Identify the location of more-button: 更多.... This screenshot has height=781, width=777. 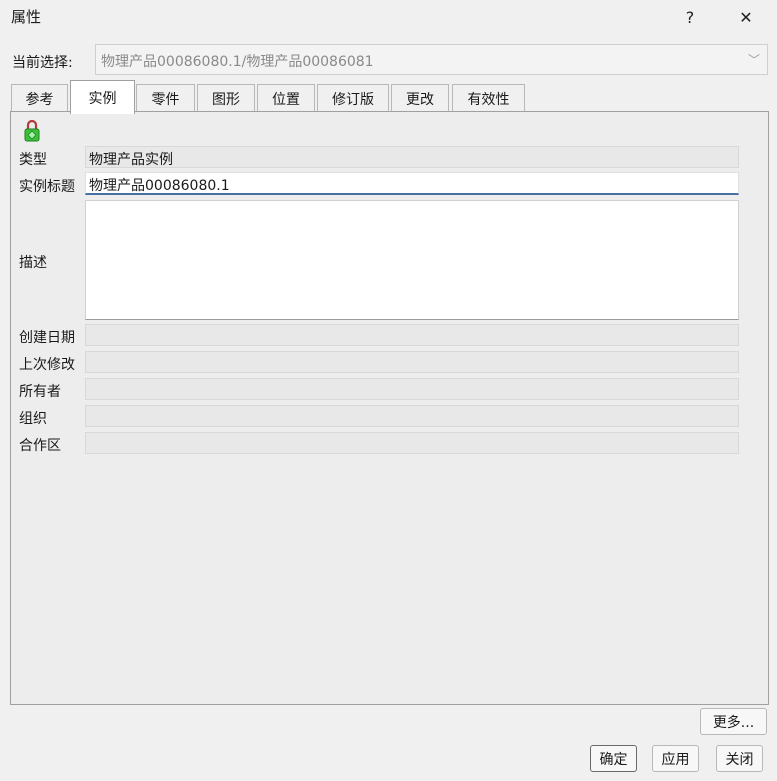
(733, 721).